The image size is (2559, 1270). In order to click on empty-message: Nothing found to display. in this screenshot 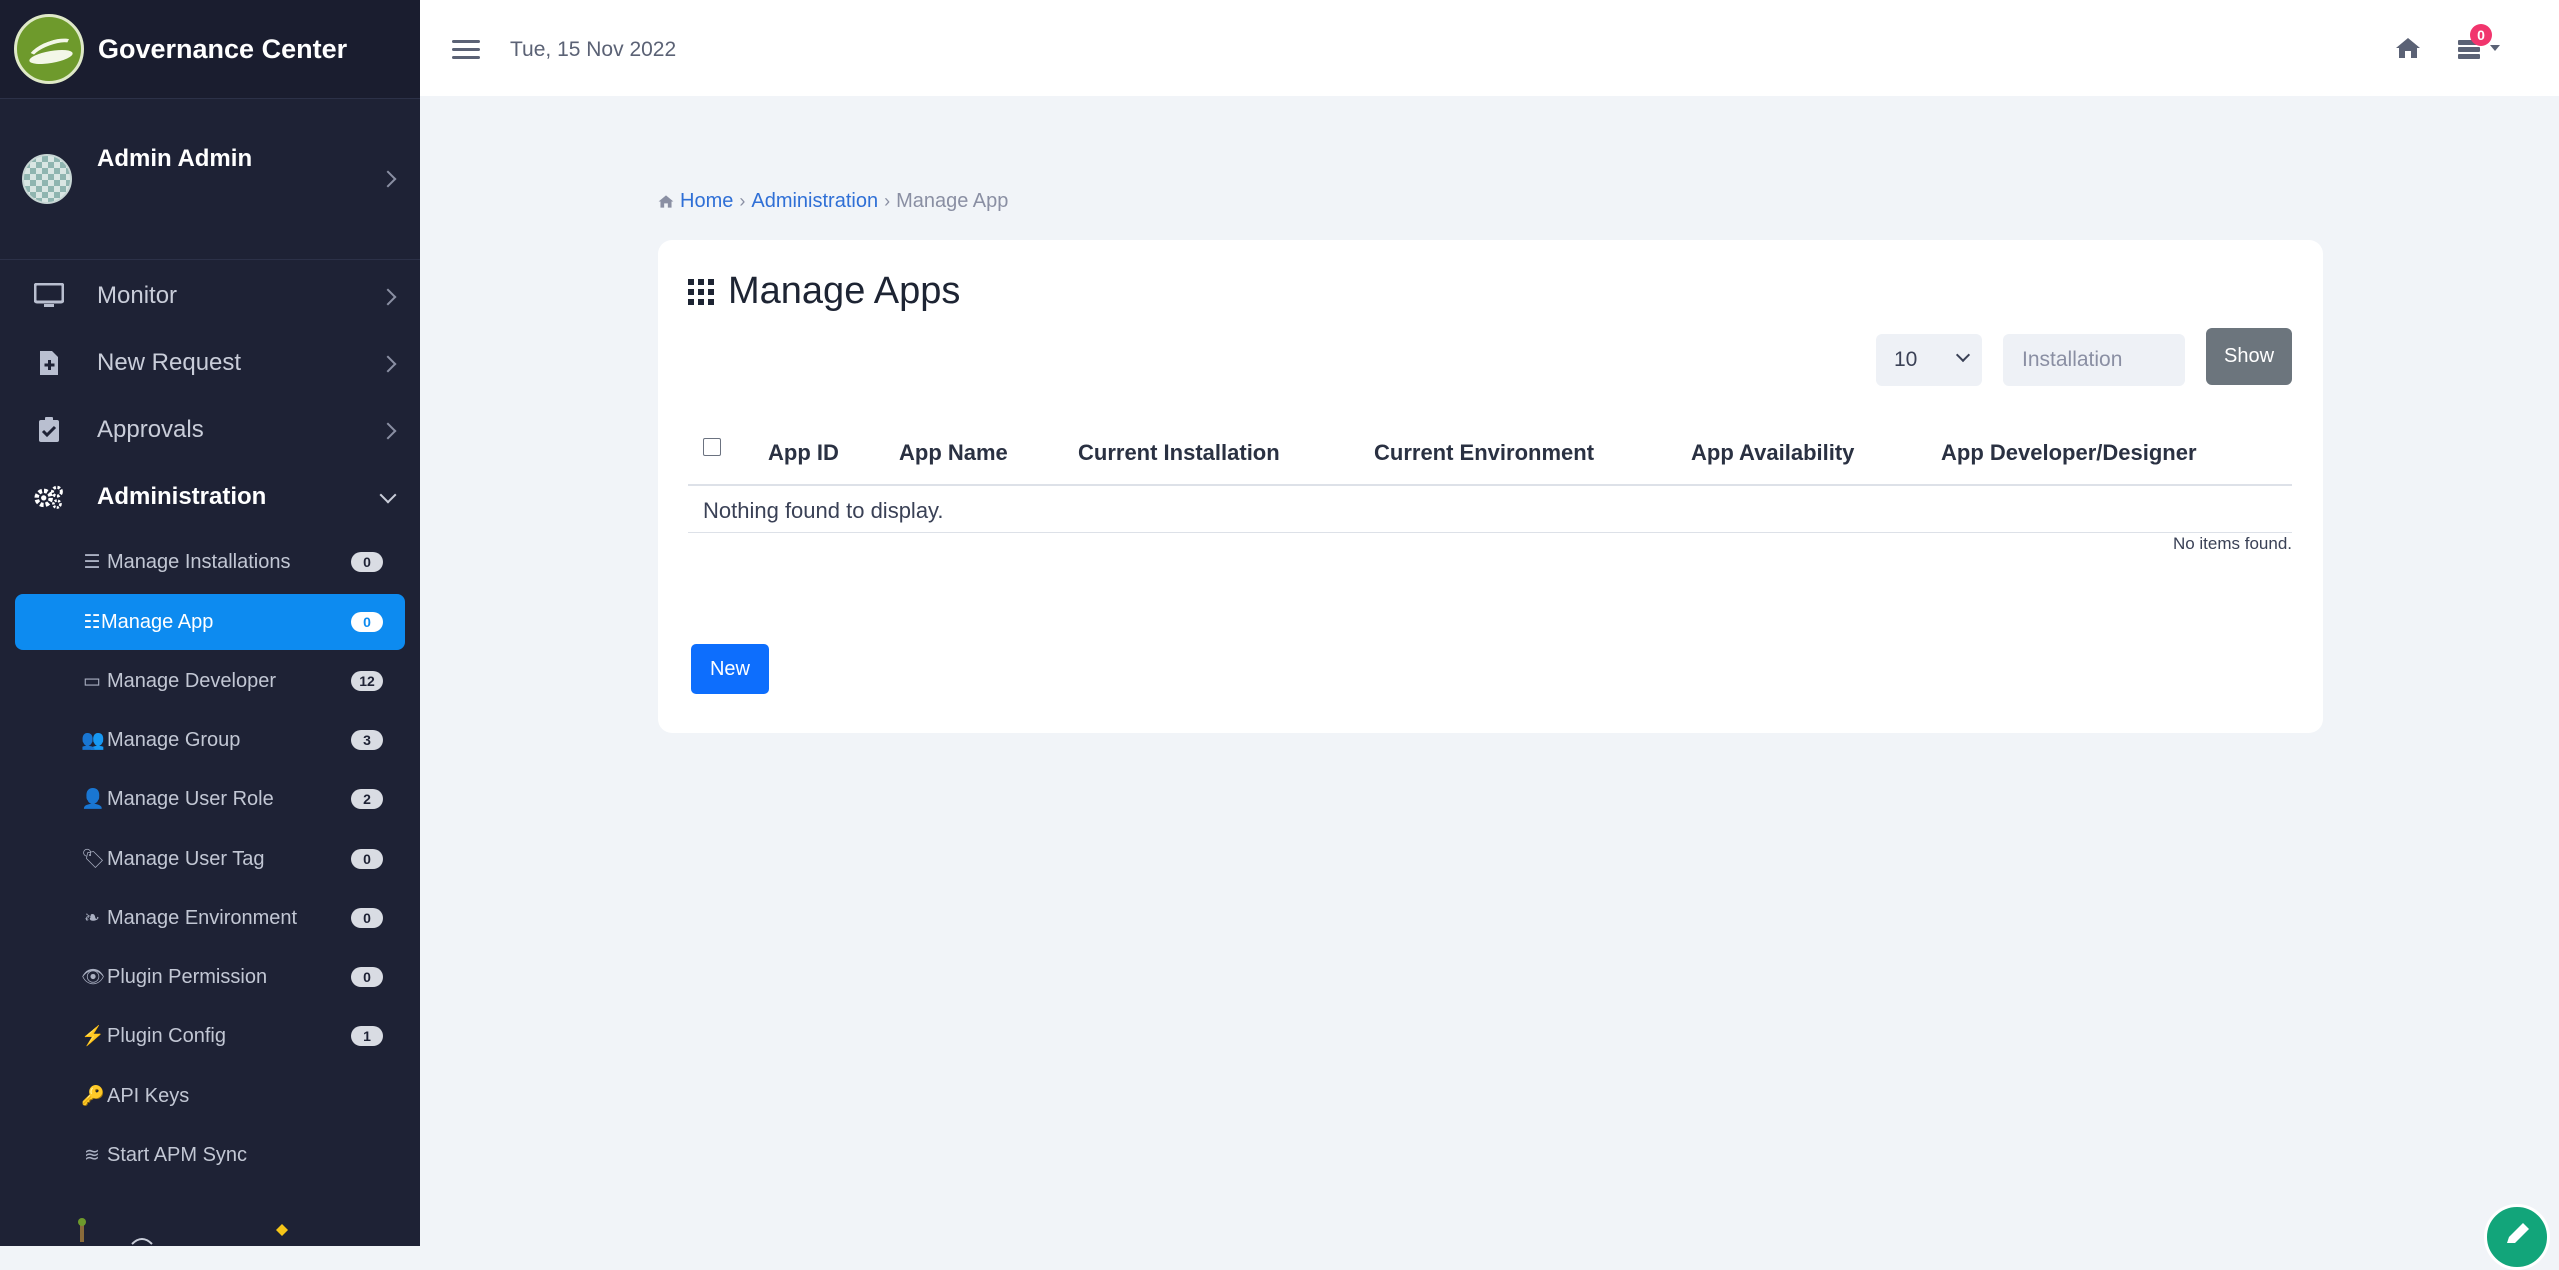, I will do `click(823, 510)`.